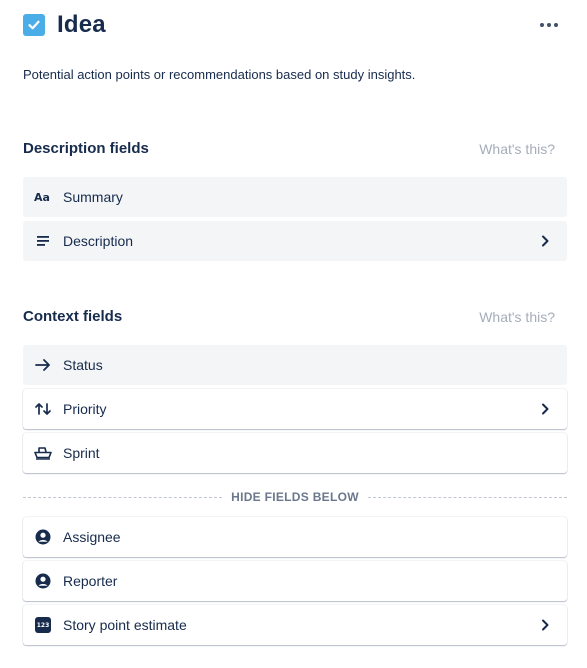 This screenshot has width=587, height=668. What do you see at coordinates (295, 581) in the screenshot?
I see `field-reporter: Reporter` at bounding box center [295, 581].